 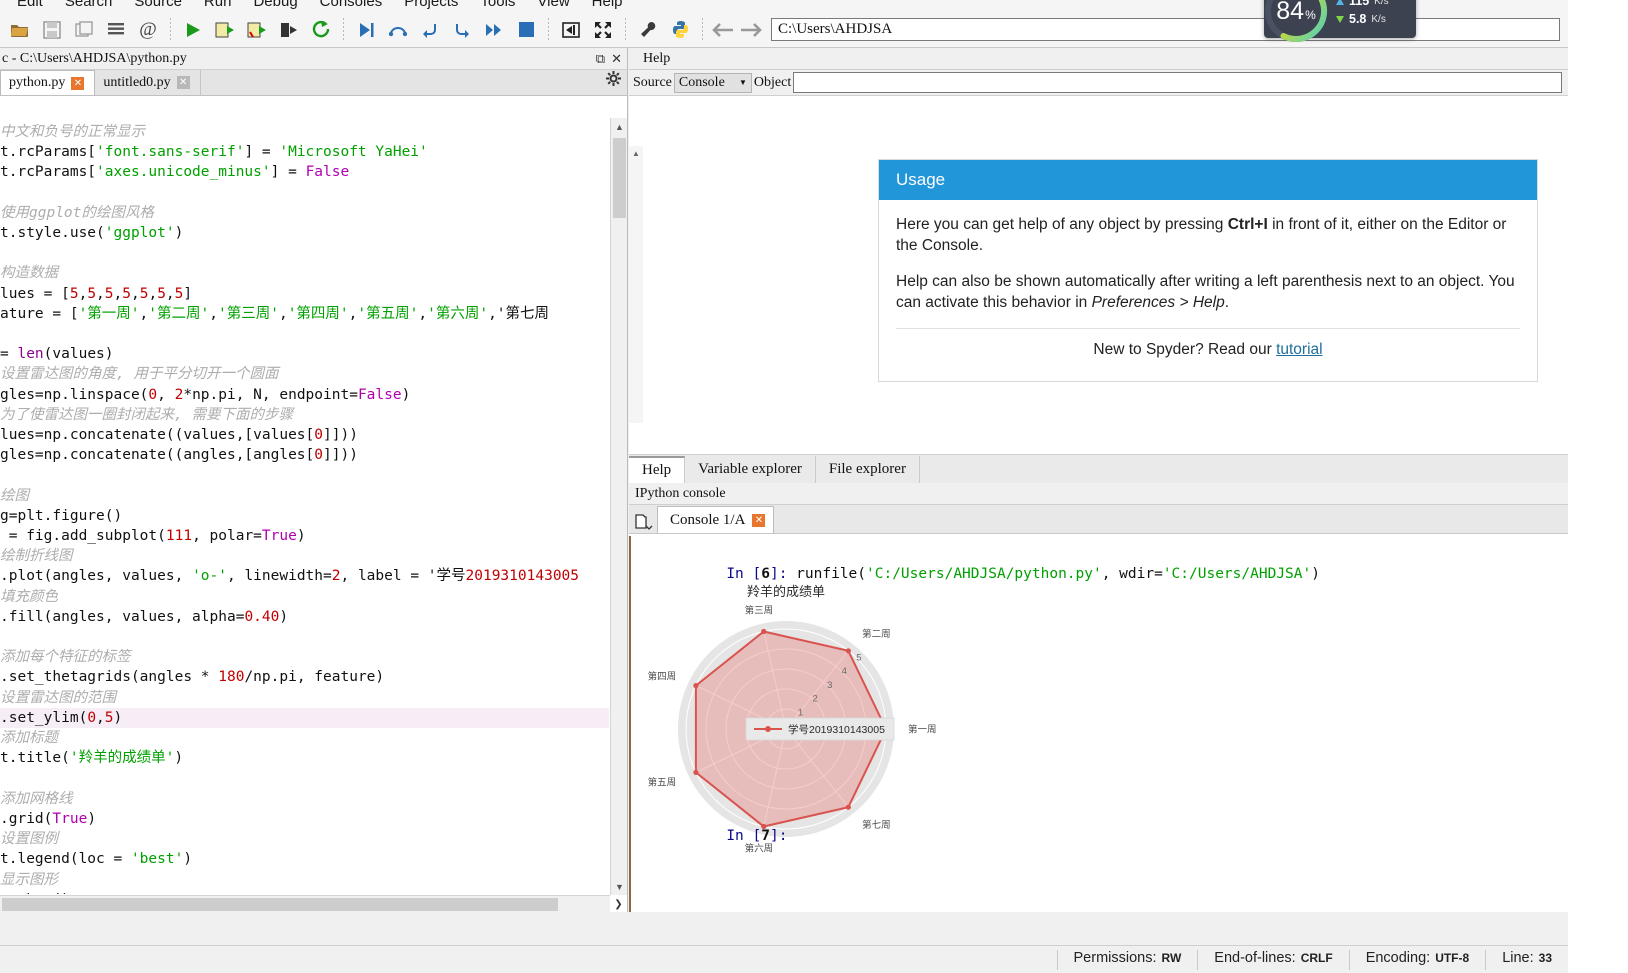 What do you see at coordinates (759, 611) in the screenshot?
I see `chart-category-label: 第三周` at bounding box center [759, 611].